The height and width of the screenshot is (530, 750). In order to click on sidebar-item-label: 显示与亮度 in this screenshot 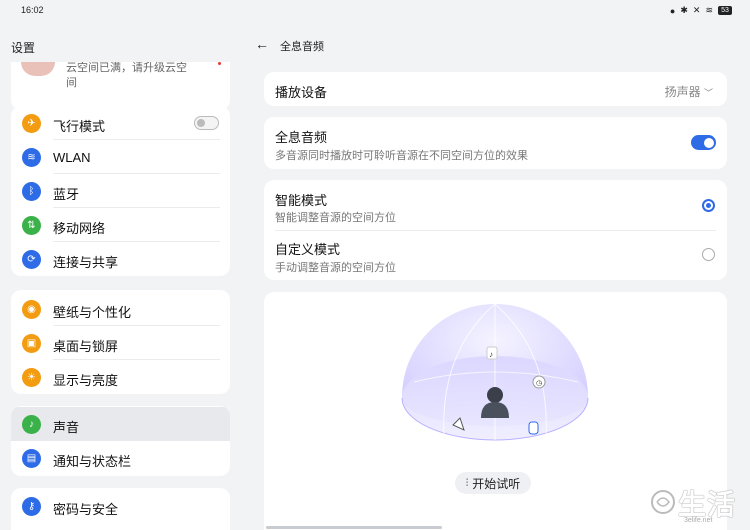, I will do `click(86, 380)`.